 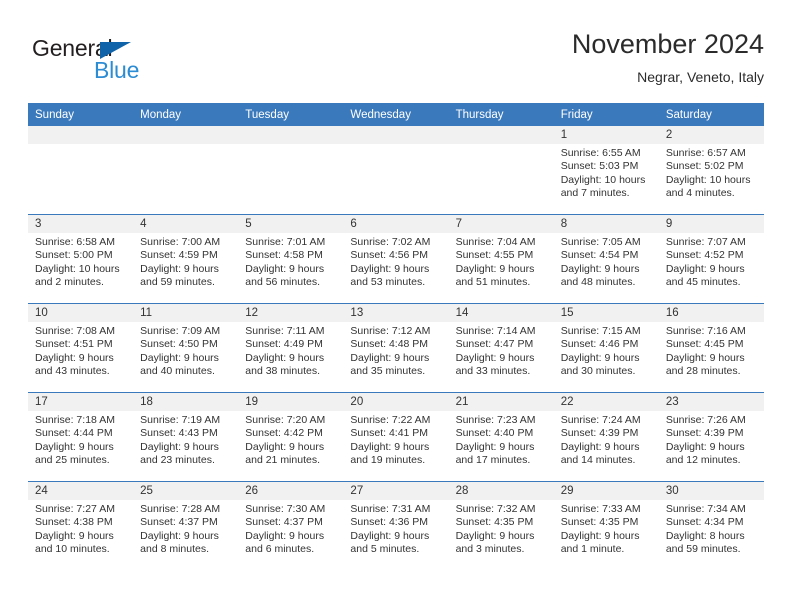 I want to click on day-number: 8, so click(x=606, y=224).